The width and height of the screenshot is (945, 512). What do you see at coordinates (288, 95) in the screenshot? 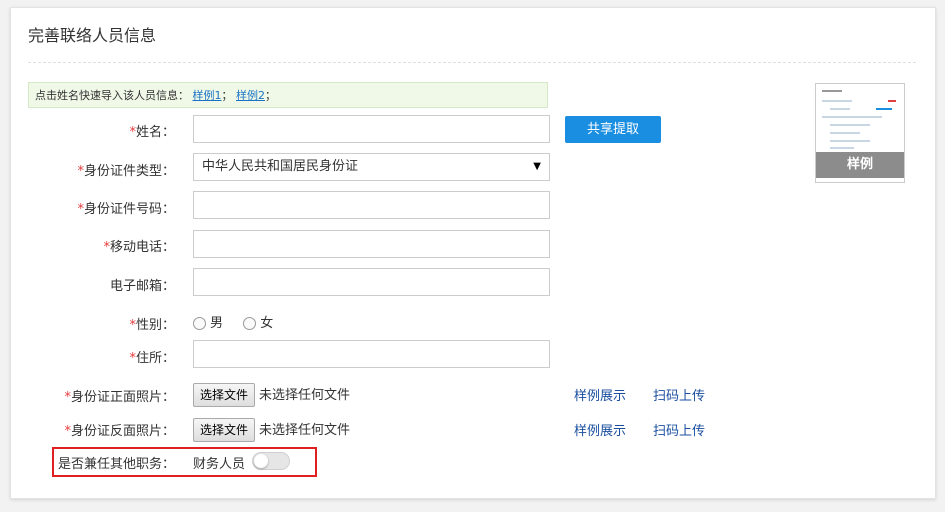
I see `quick-import-hint: 点击姓名快速导入该人员信息： 样例1； 样例2；` at bounding box center [288, 95].